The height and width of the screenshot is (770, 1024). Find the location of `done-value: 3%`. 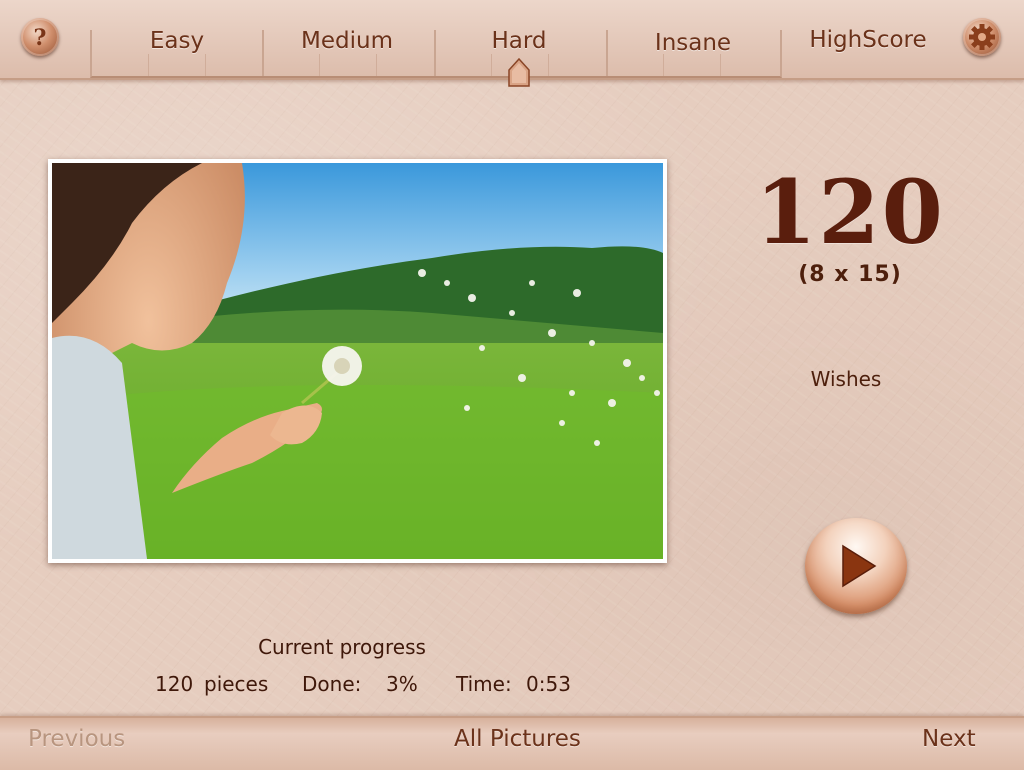

done-value: 3% is located at coordinates (402, 684).